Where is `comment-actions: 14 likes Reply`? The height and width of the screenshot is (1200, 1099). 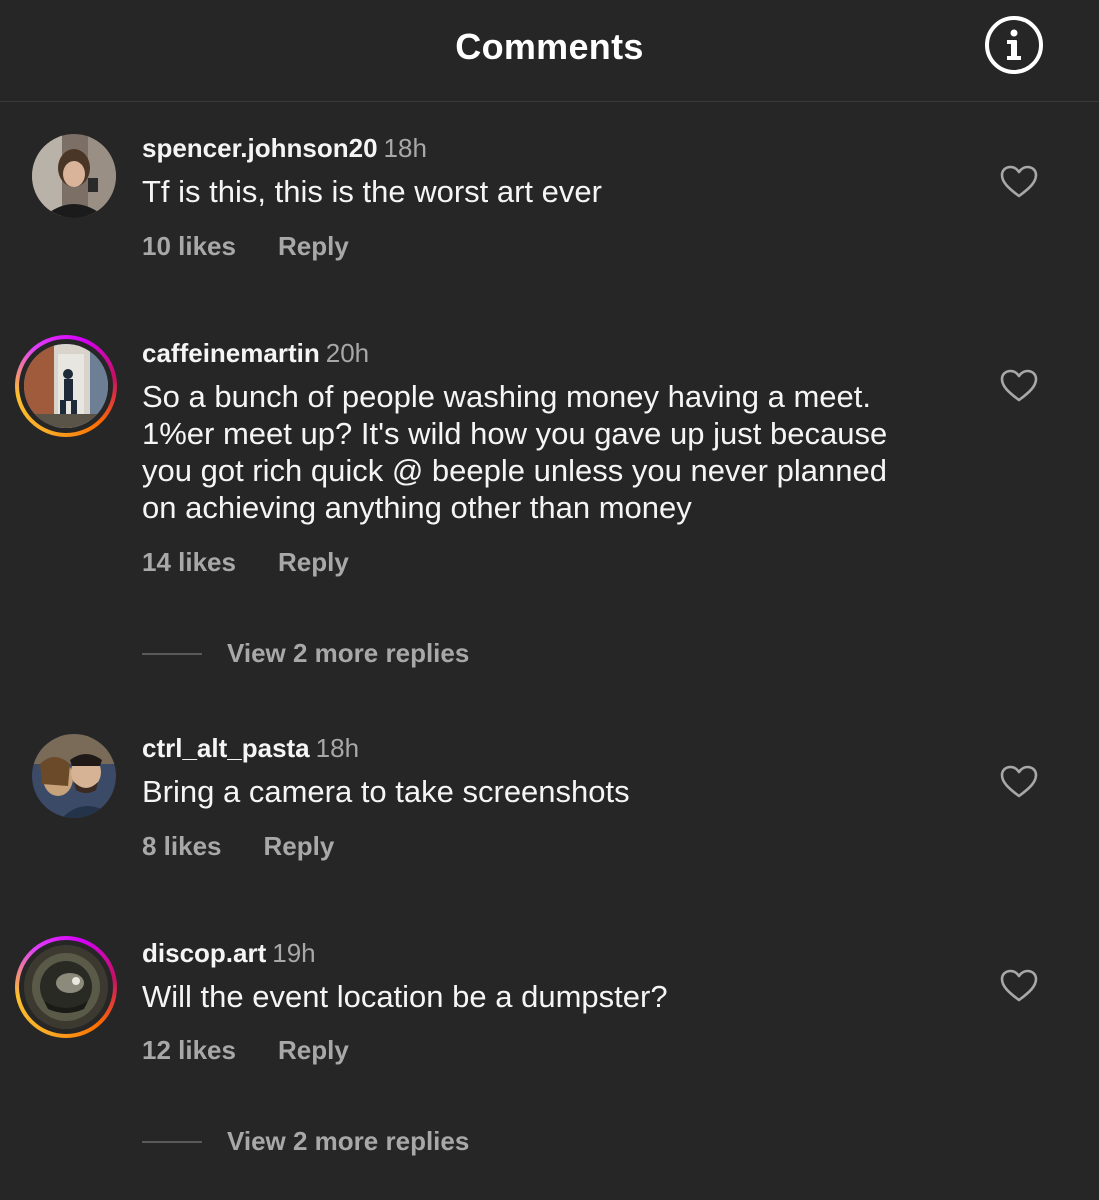
comment-actions: 14 likes Reply is located at coordinates (245, 562).